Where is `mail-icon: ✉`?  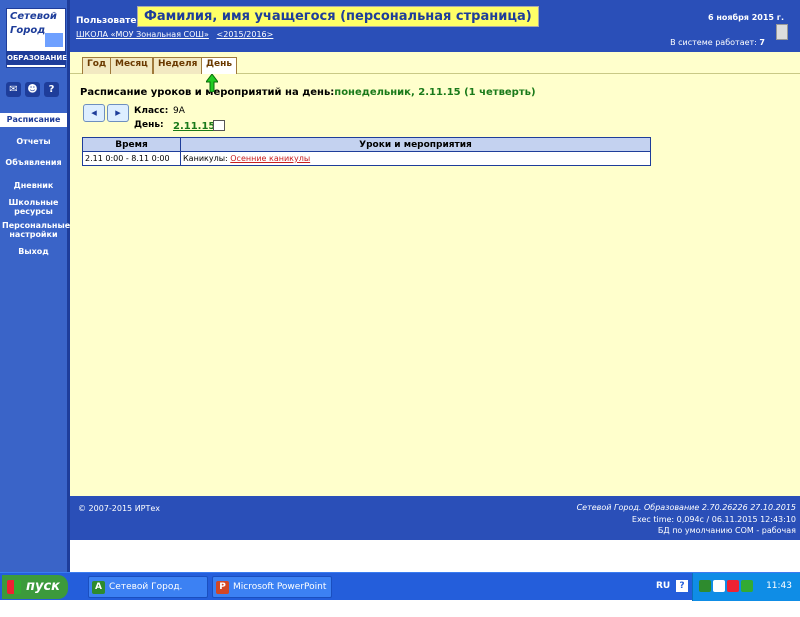
mail-icon: ✉ is located at coordinates (13, 89).